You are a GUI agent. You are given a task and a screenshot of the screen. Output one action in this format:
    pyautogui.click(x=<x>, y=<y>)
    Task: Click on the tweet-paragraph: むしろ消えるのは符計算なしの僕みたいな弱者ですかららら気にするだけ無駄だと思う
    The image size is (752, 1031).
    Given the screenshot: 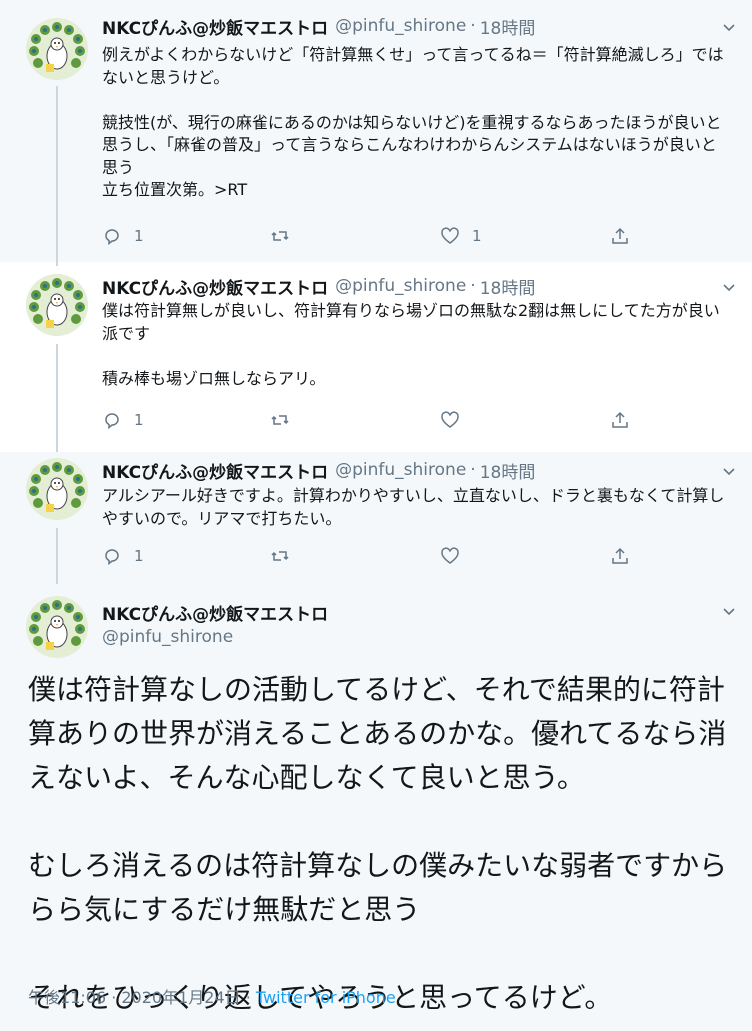 What is the action you would take?
    pyautogui.click(x=378, y=887)
    